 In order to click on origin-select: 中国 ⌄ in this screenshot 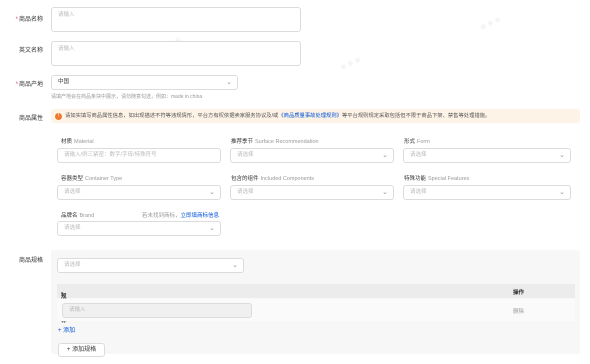, I will do `click(144, 82)`.